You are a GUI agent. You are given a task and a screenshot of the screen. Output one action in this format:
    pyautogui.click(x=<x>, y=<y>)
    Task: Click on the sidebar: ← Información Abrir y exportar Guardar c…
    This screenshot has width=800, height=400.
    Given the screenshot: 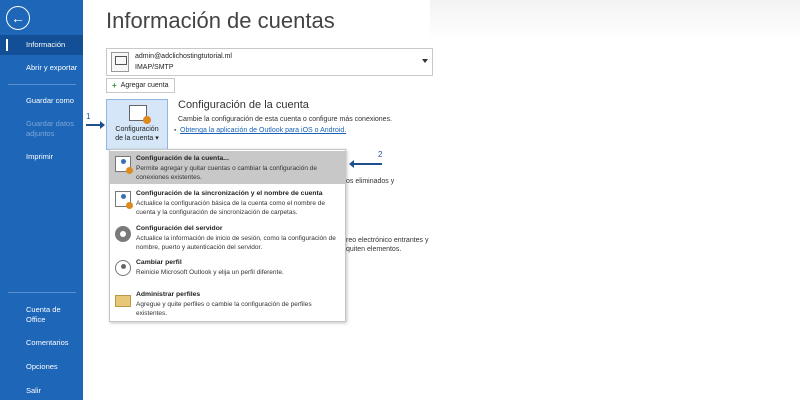 What is the action you would take?
    pyautogui.click(x=41, y=200)
    